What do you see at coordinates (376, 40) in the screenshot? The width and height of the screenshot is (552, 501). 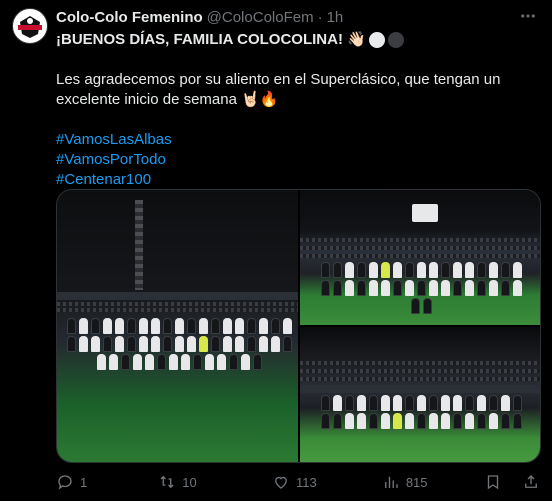 I see `white-circle-icon` at bounding box center [376, 40].